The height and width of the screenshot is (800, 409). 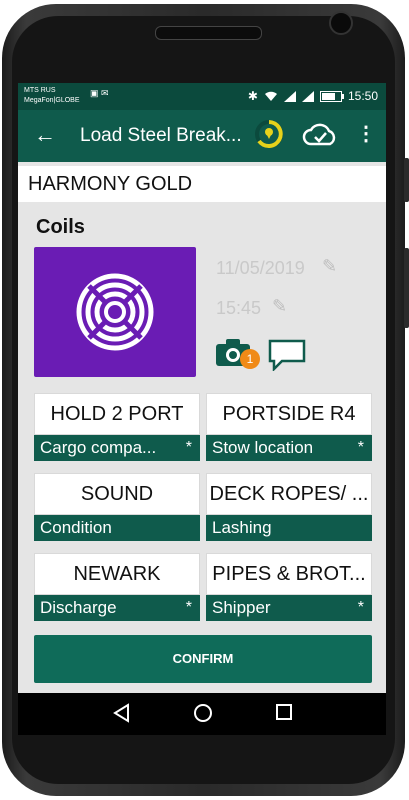 What do you see at coordinates (287, 355) in the screenshot?
I see `comment-icon` at bounding box center [287, 355].